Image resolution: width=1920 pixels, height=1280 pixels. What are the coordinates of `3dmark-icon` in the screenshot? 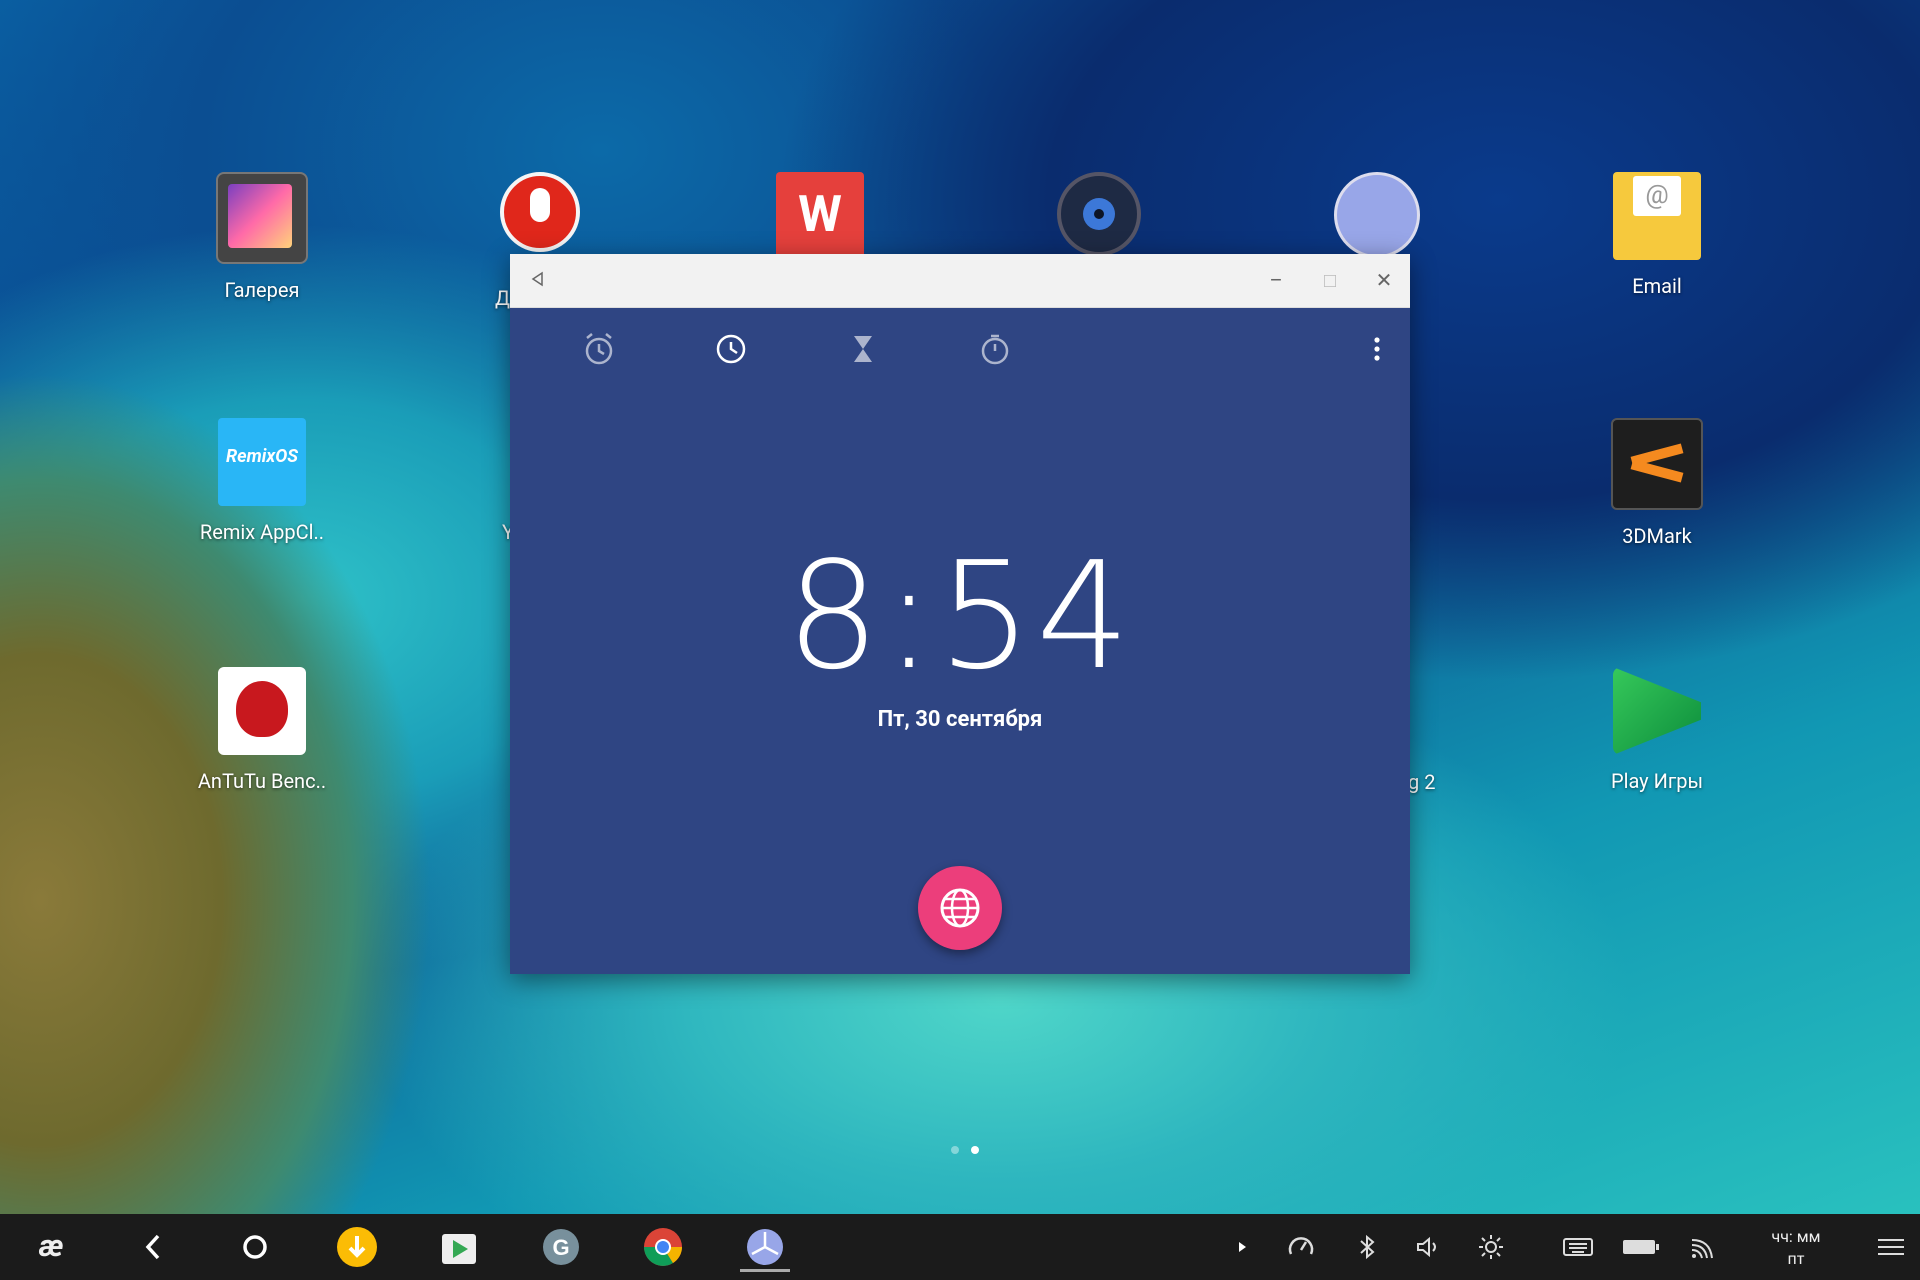 It's located at (1657, 464).